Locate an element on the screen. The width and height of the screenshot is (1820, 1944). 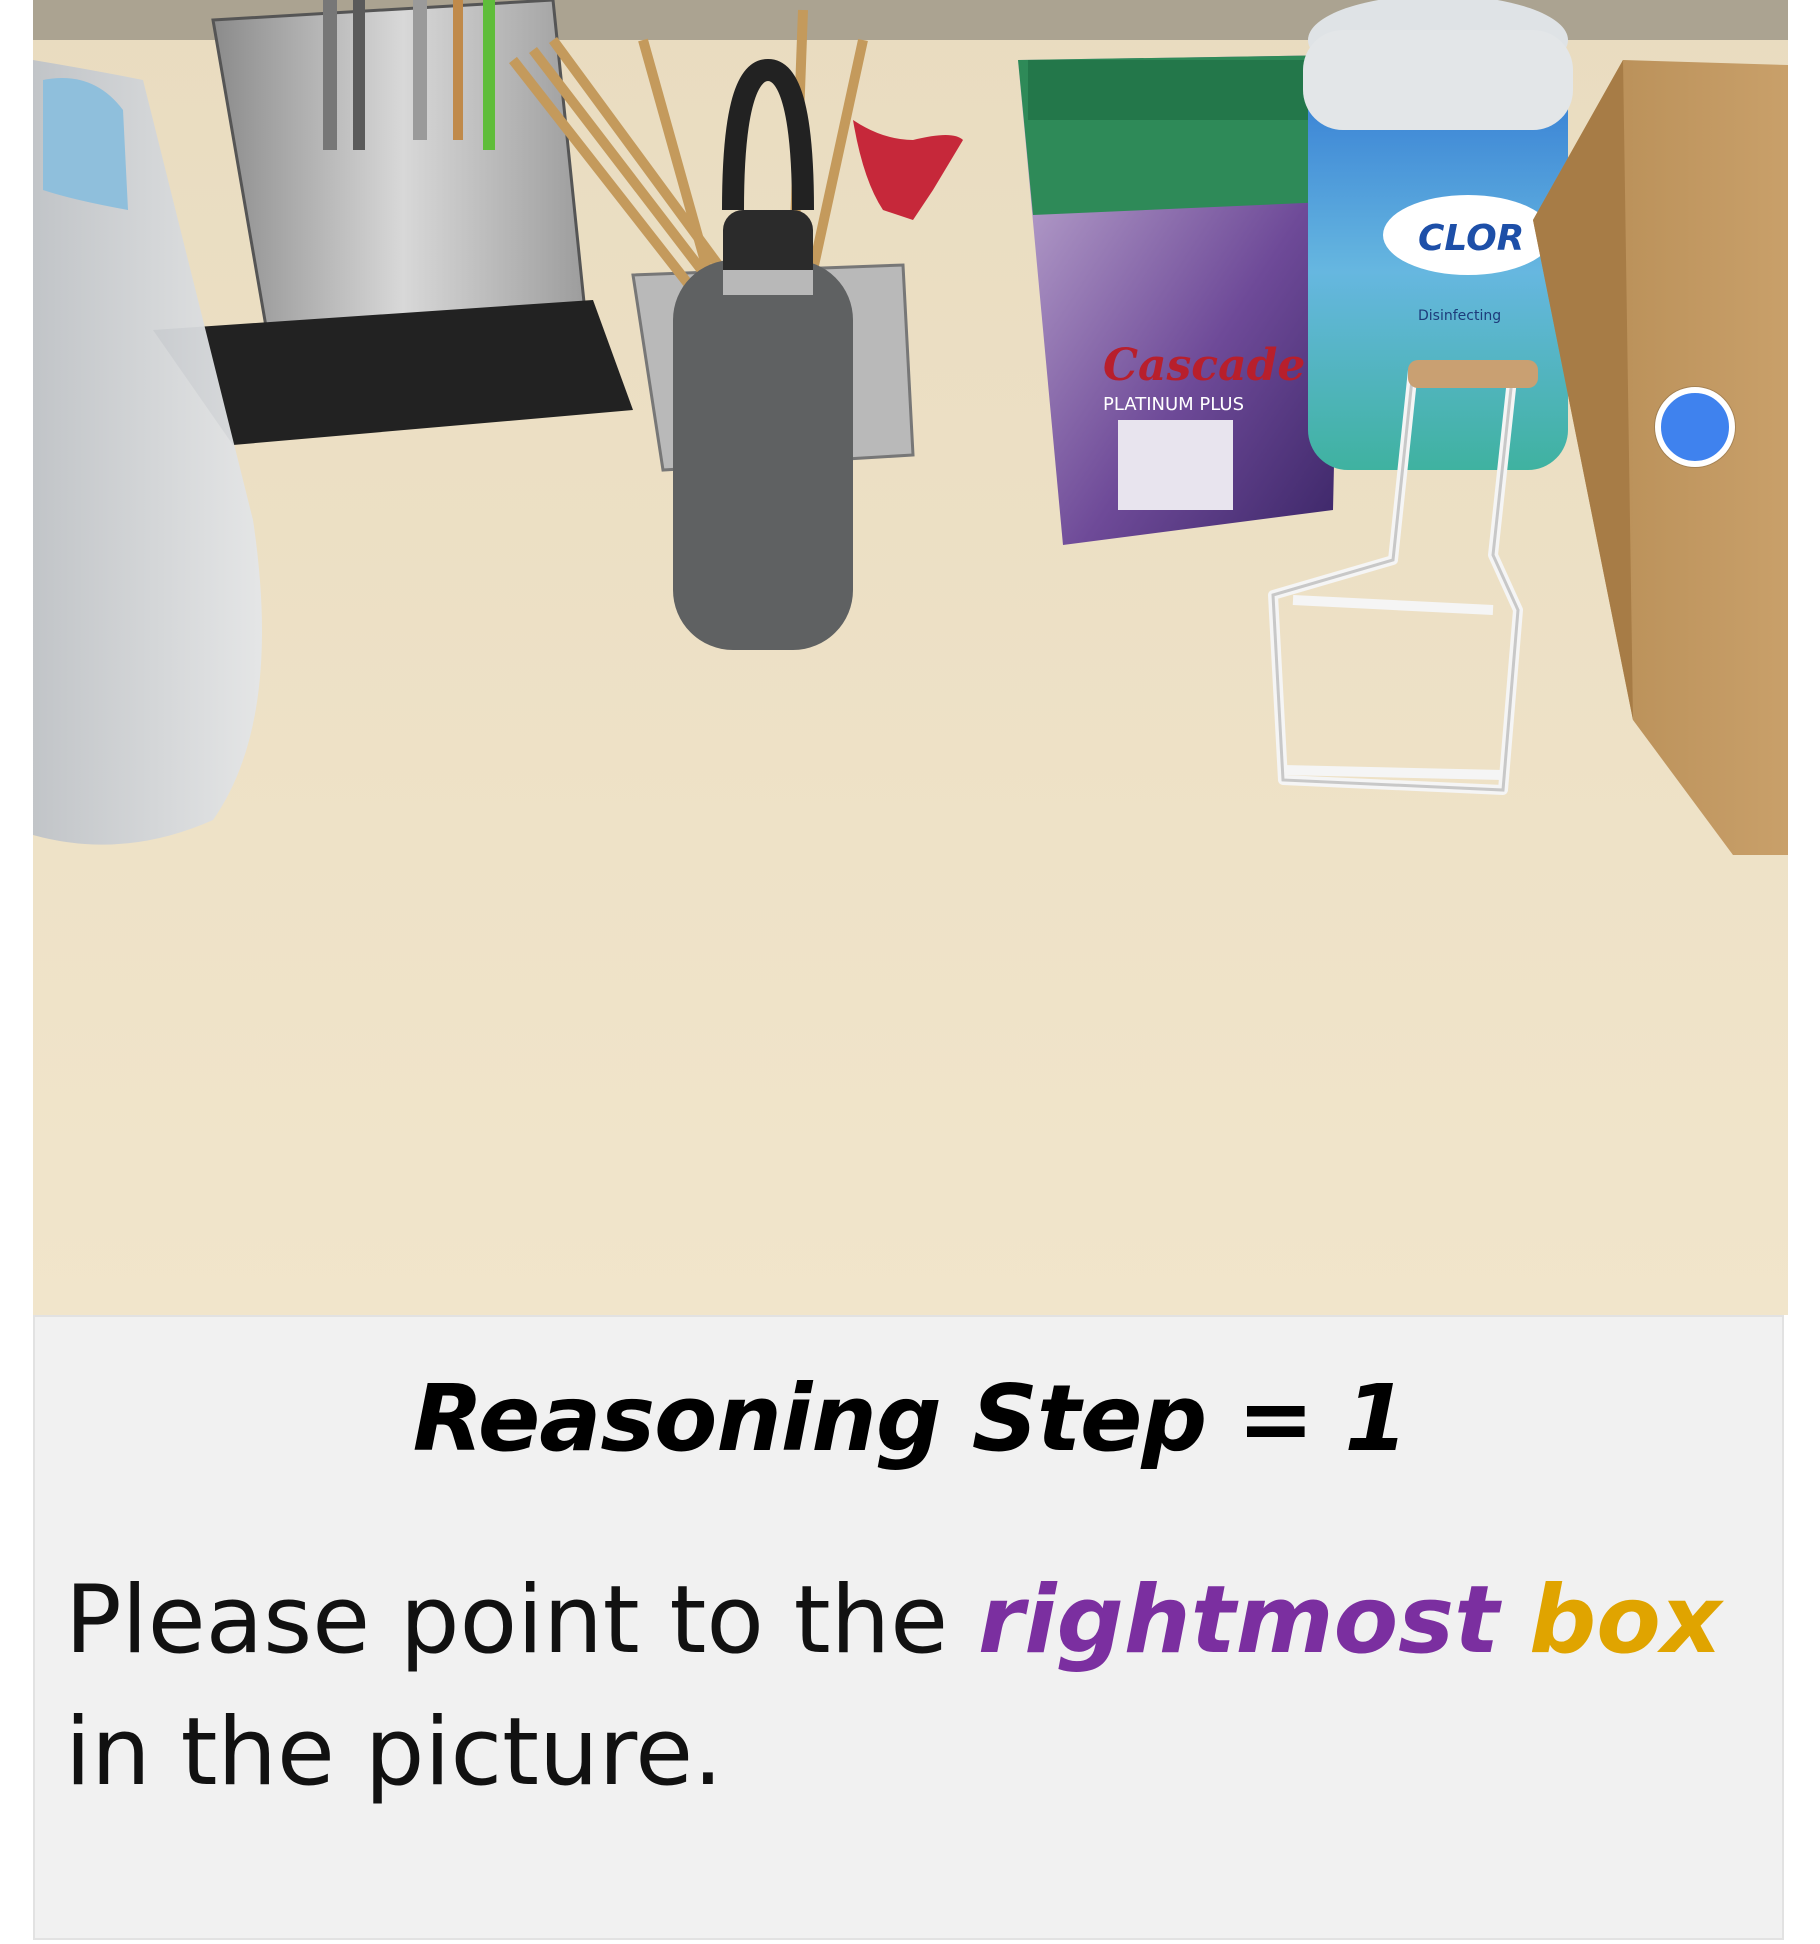
instruction-highlight-rightmost: rightmost is located at coordinates (1238, 1620).